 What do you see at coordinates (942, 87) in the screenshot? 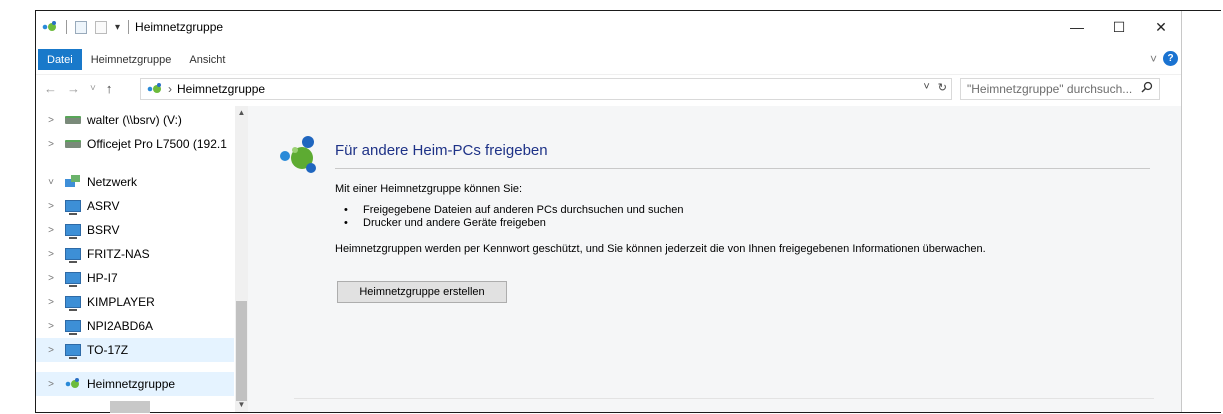
I see `refresh-icon: ↻` at bounding box center [942, 87].